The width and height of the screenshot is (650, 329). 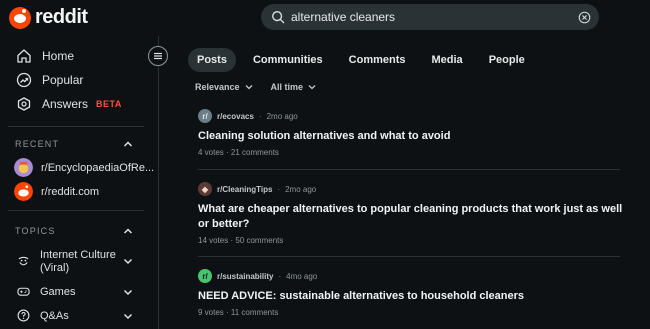 I want to click on sidebar-item-home: Home, so click(x=45, y=56).